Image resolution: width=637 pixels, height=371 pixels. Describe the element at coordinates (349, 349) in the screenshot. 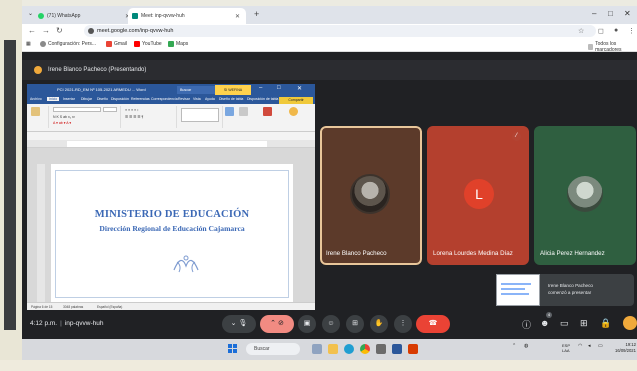

I see `edge-icon` at that location.